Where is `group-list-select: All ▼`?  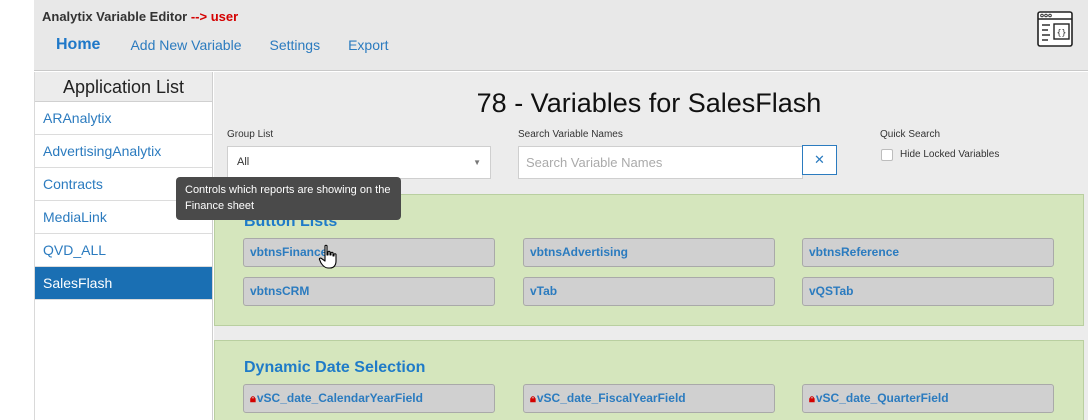 group-list-select: All ▼ is located at coordinates (359, 162).